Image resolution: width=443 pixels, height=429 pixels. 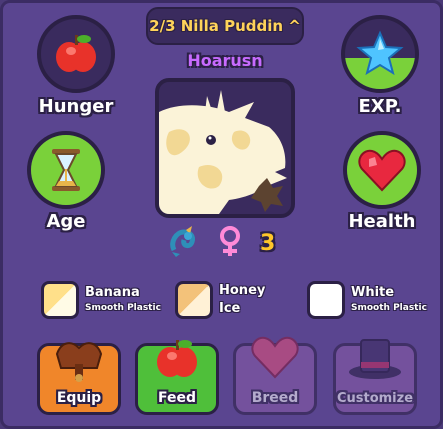 What do you see at coordinates (176, 398) in the screenshot?
I see `feed-label: Feed` at bounding box center [176, 398].